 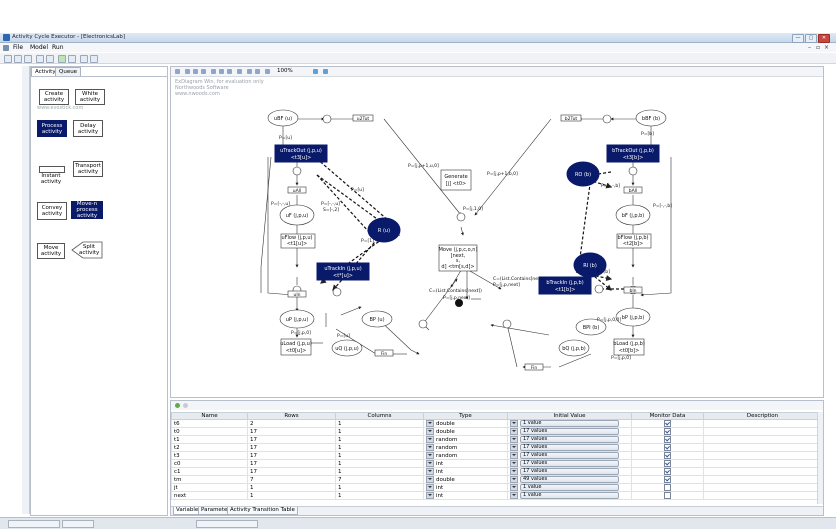 What do you see at coordinates (291, 495) in the screenshot?
I see `cell-rows: 1` at bounding box center [291, 495].